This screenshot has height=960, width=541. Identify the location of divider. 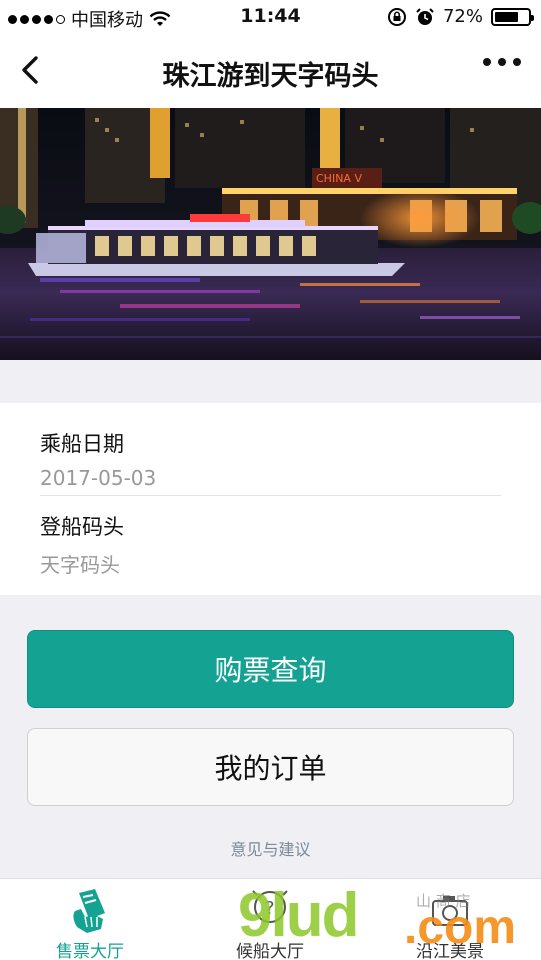
(270, 495).